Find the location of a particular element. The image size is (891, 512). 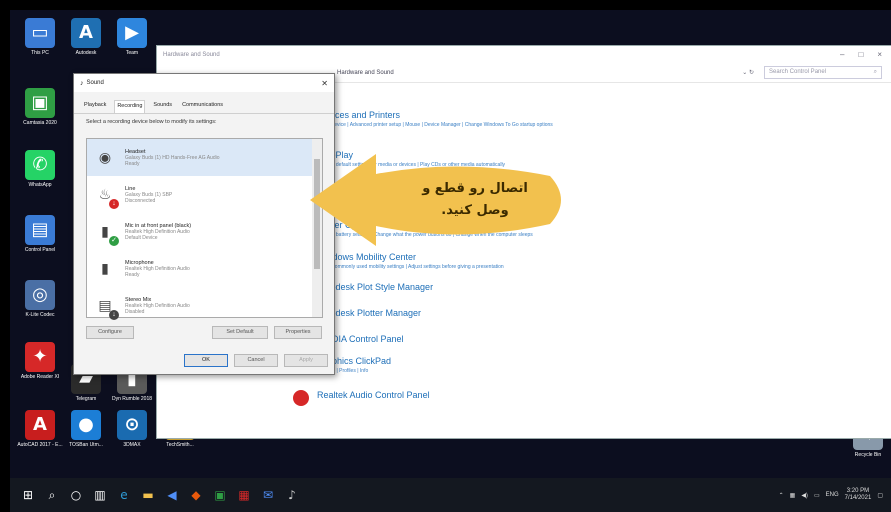

task-view-icon: ▥ is located at coordinates (100, 495).